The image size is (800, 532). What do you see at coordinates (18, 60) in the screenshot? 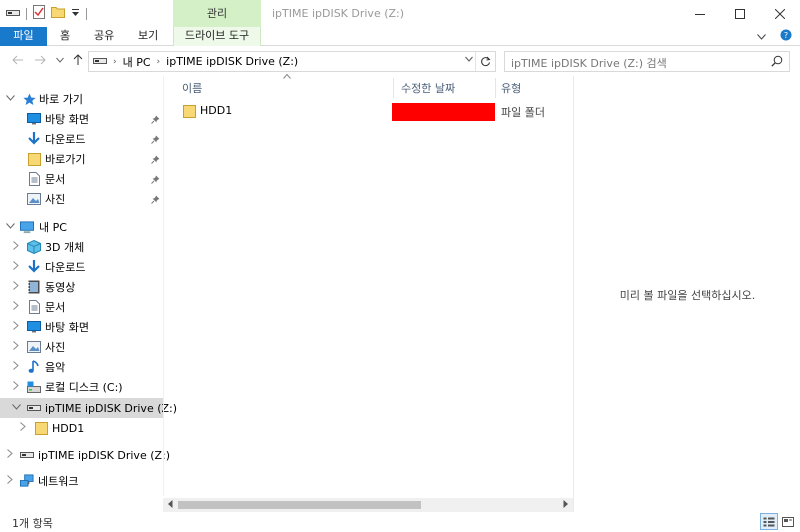
I see `back-button` at bounding box center [18, 60].